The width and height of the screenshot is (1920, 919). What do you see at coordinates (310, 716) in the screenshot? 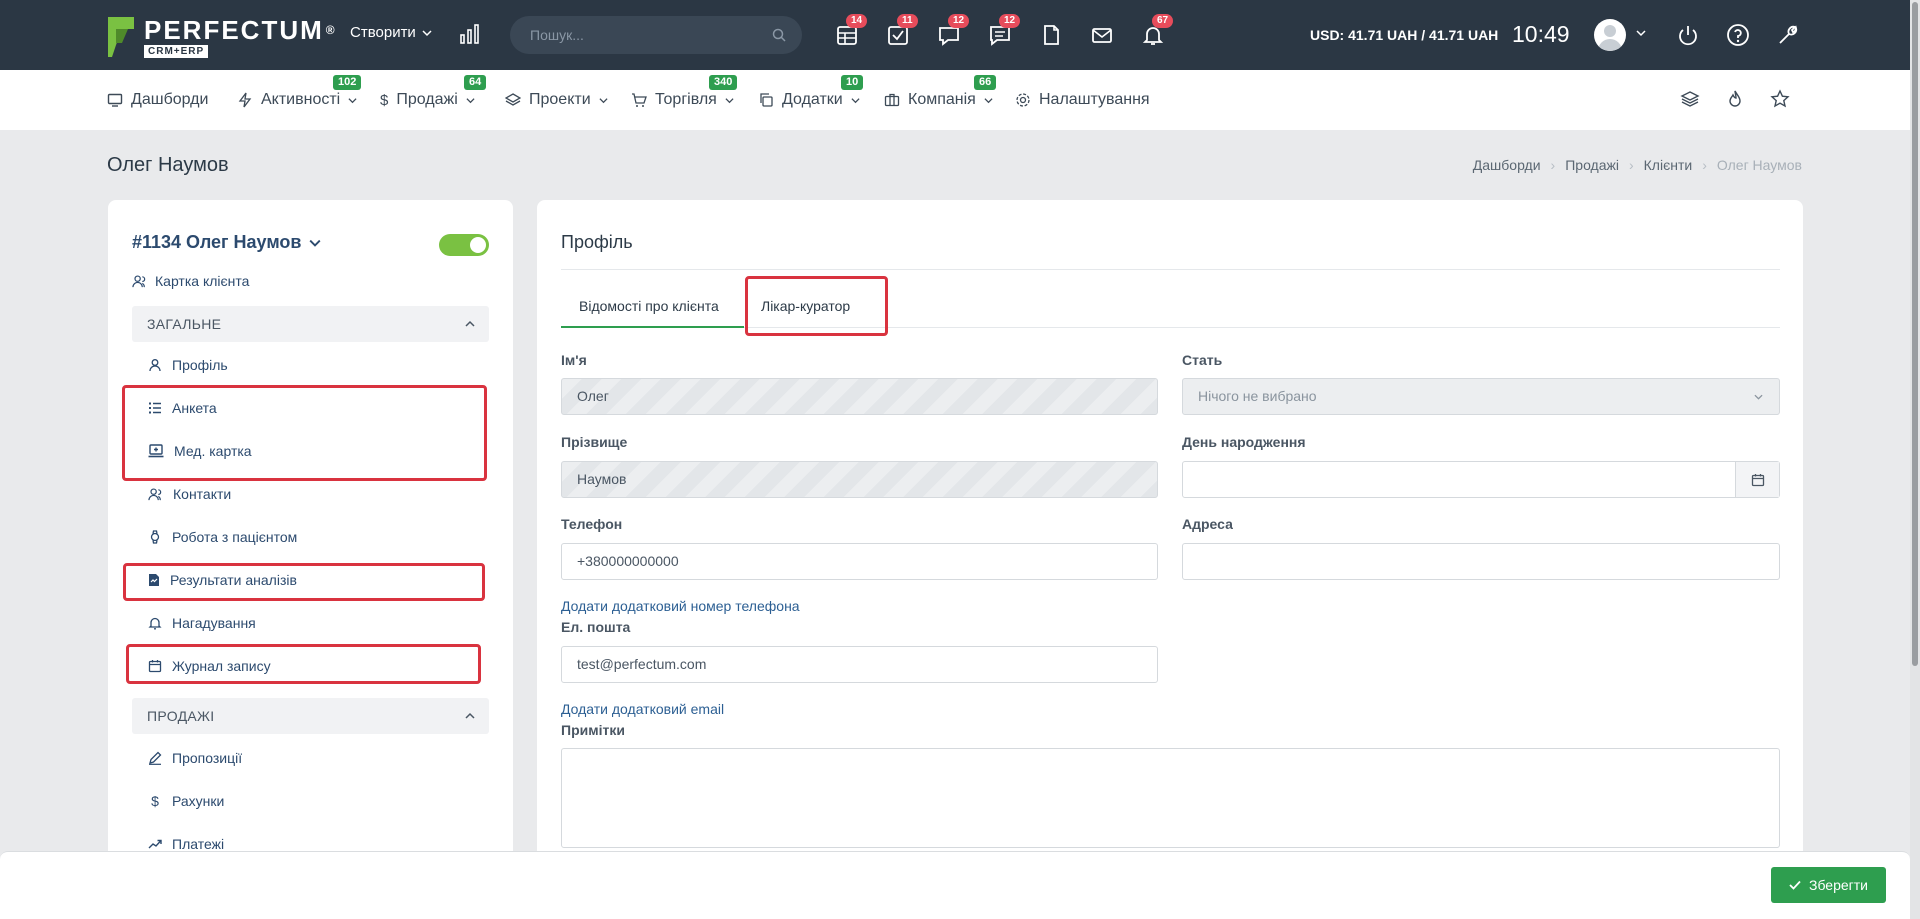
I see `section-sales-header: ПРОДАЖІ` at bounding box center [310, 716].